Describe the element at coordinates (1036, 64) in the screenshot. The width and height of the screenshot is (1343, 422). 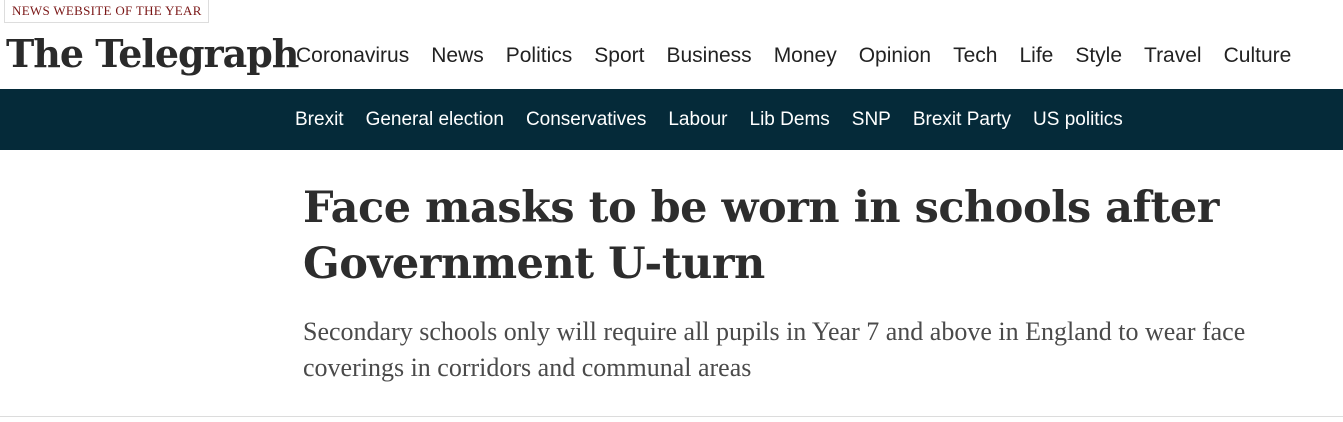
I see `nav-item-life: Life` at that location.